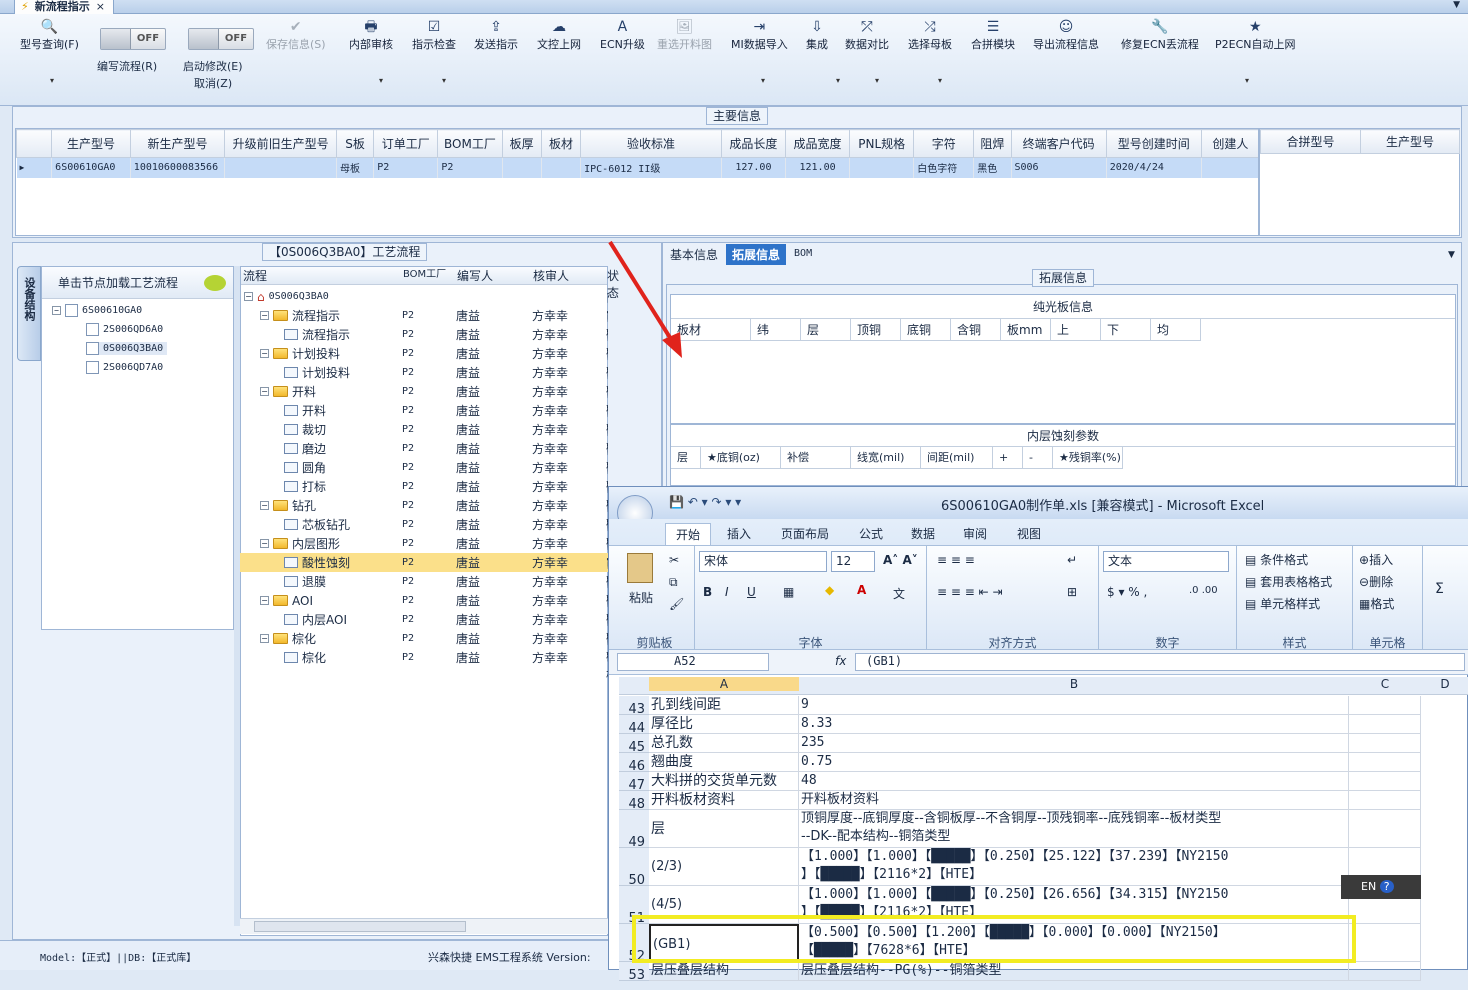 The width and height of the screenshot is (1468, 990). Describe the element at coordinates (424, 601) in the screenshot. I see `flow-row: −AOIP2唐益方幸幸已审核` at that location.